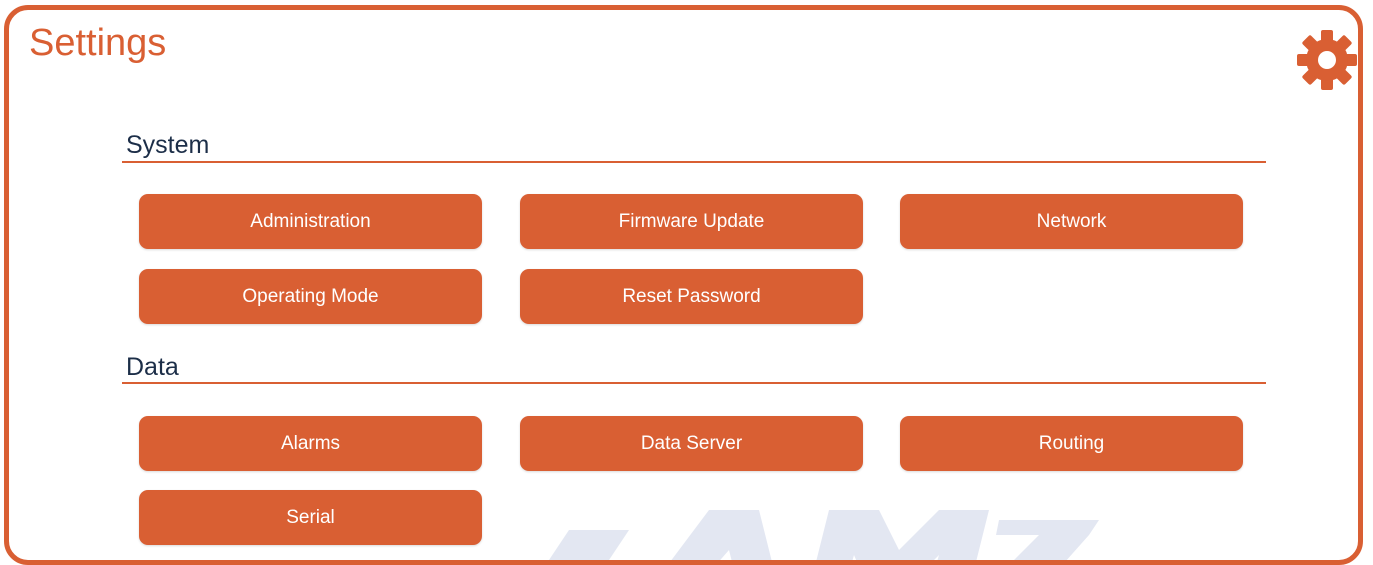  Describe the element at coordinates (694, 383) in the screenshot. I see `section-divider-data` at that location.